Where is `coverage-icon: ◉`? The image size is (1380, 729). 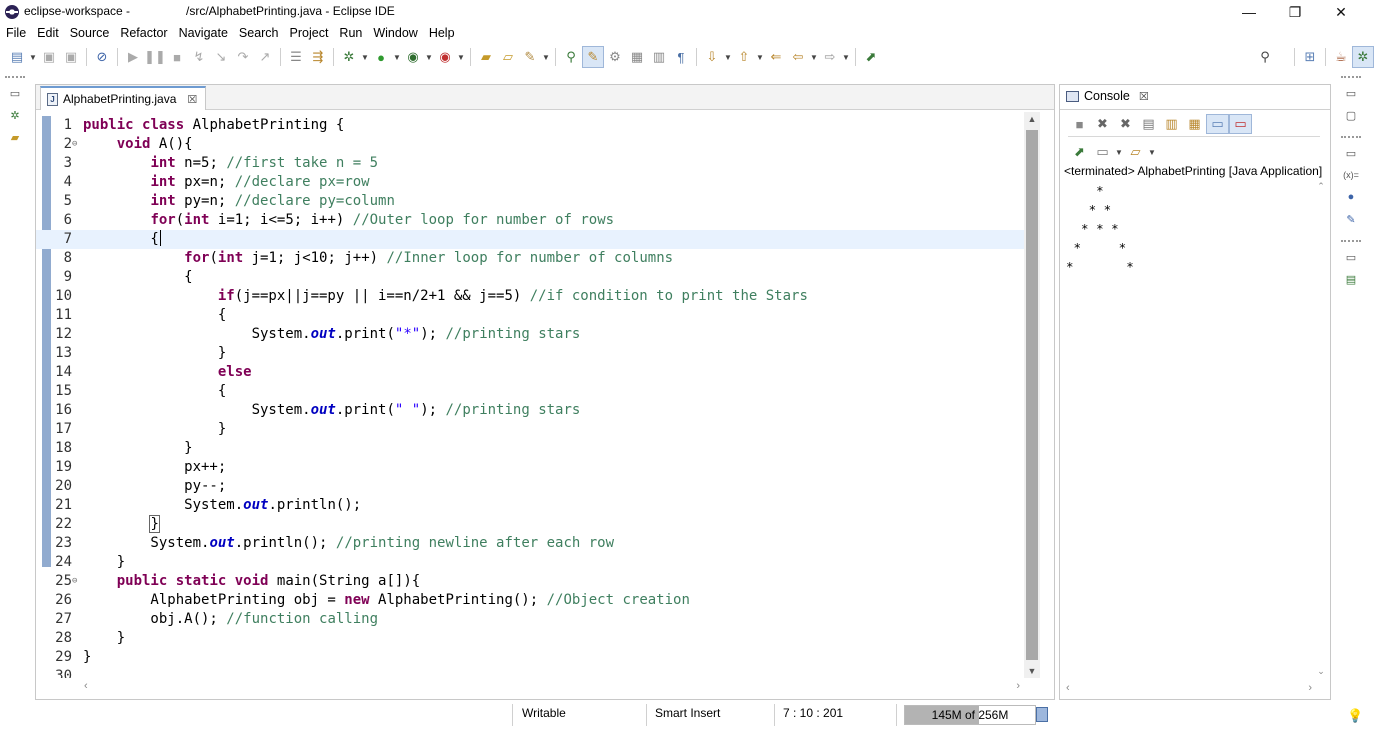 coverage-icon: ◉ is located at coordinates (413, 57).